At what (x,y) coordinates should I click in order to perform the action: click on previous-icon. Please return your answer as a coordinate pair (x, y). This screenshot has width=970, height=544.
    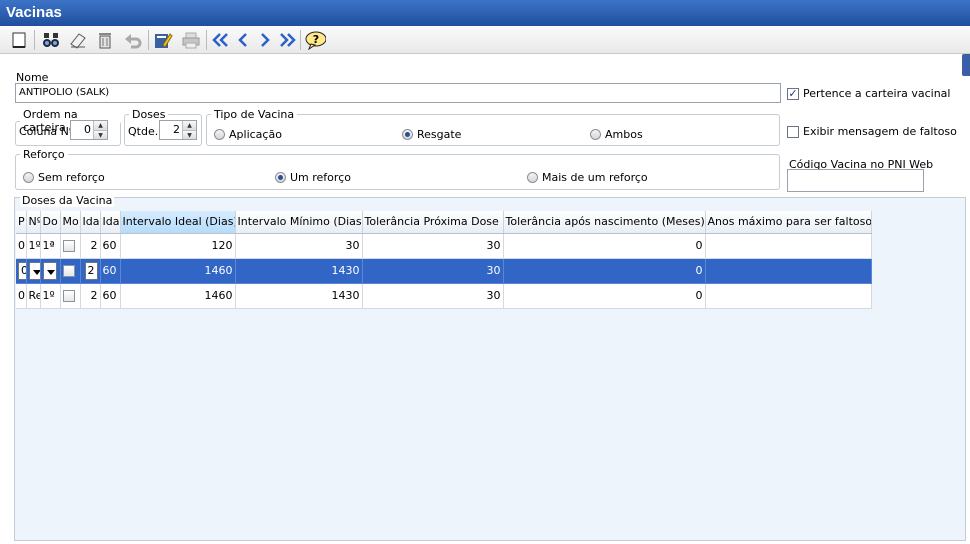
    Looking at the image, I should click on (243, 40).